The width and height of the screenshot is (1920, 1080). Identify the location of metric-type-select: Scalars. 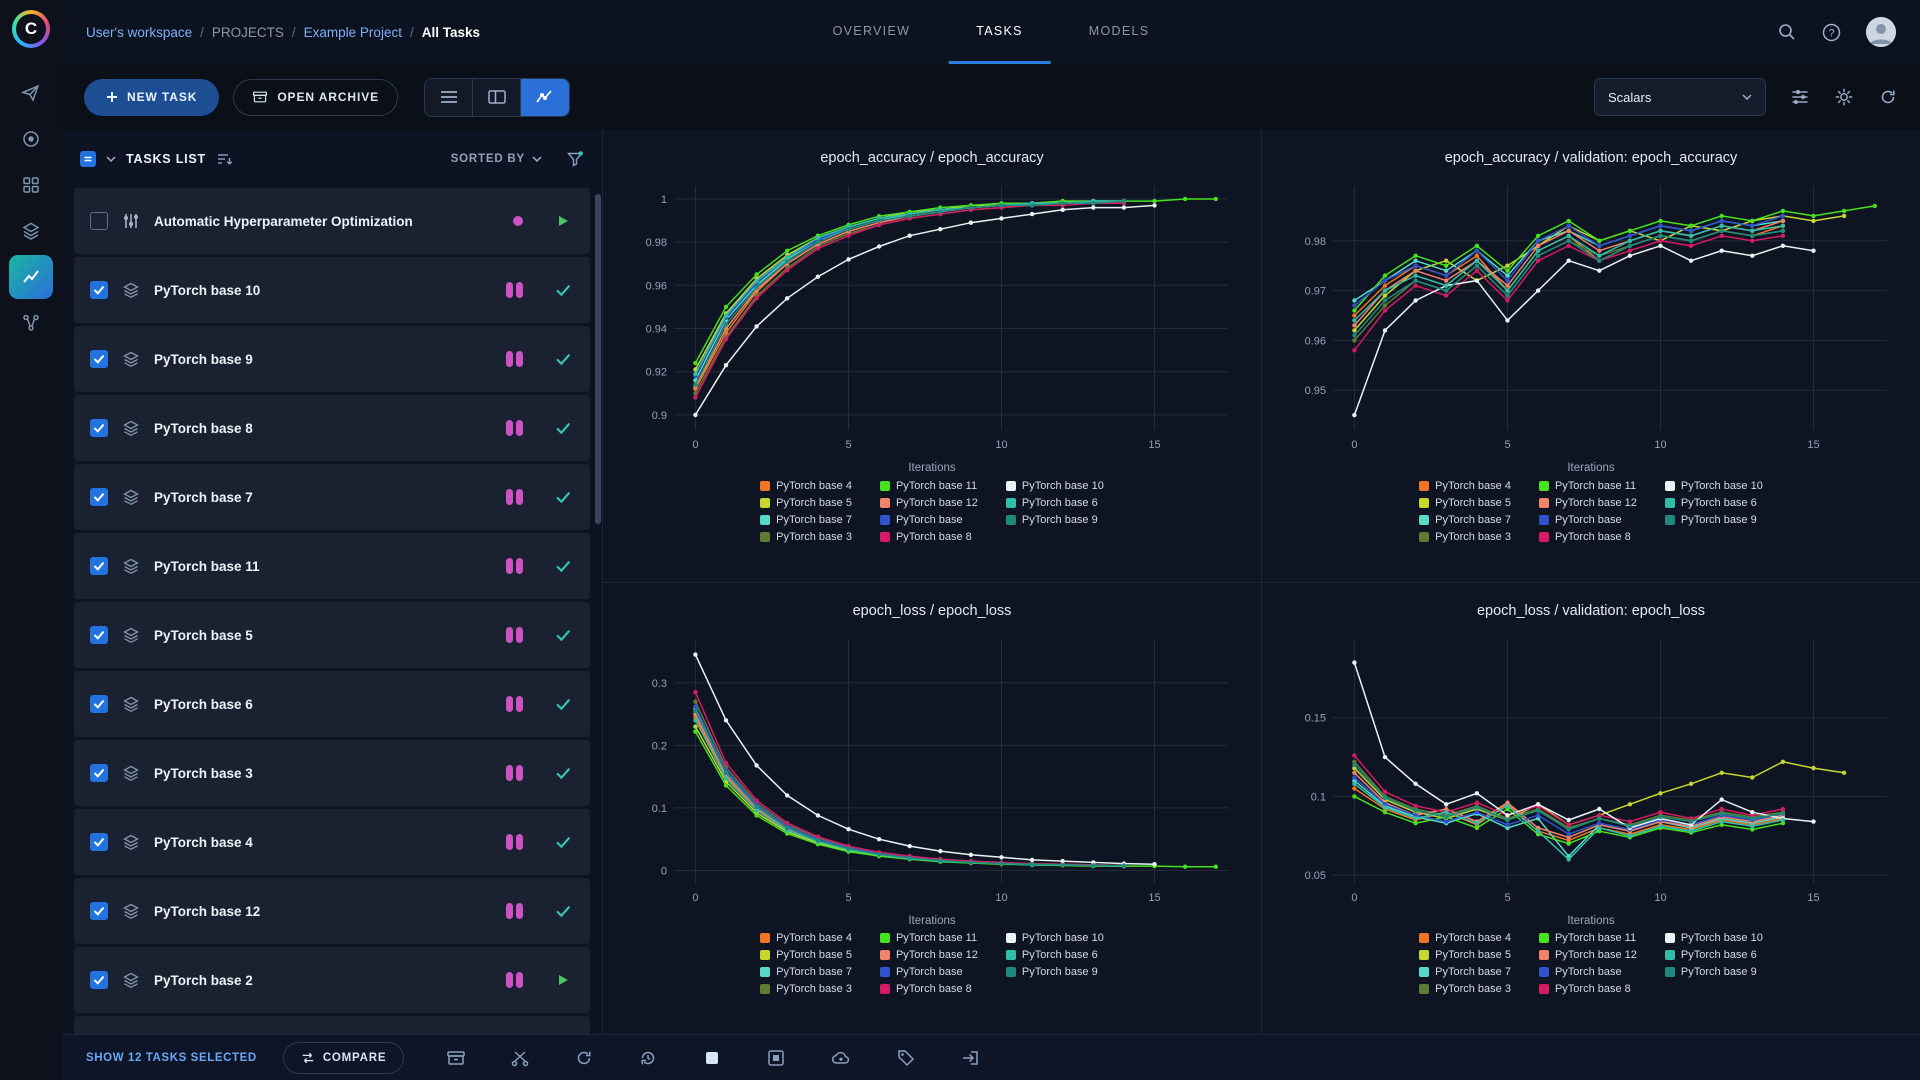
(1680, 97).